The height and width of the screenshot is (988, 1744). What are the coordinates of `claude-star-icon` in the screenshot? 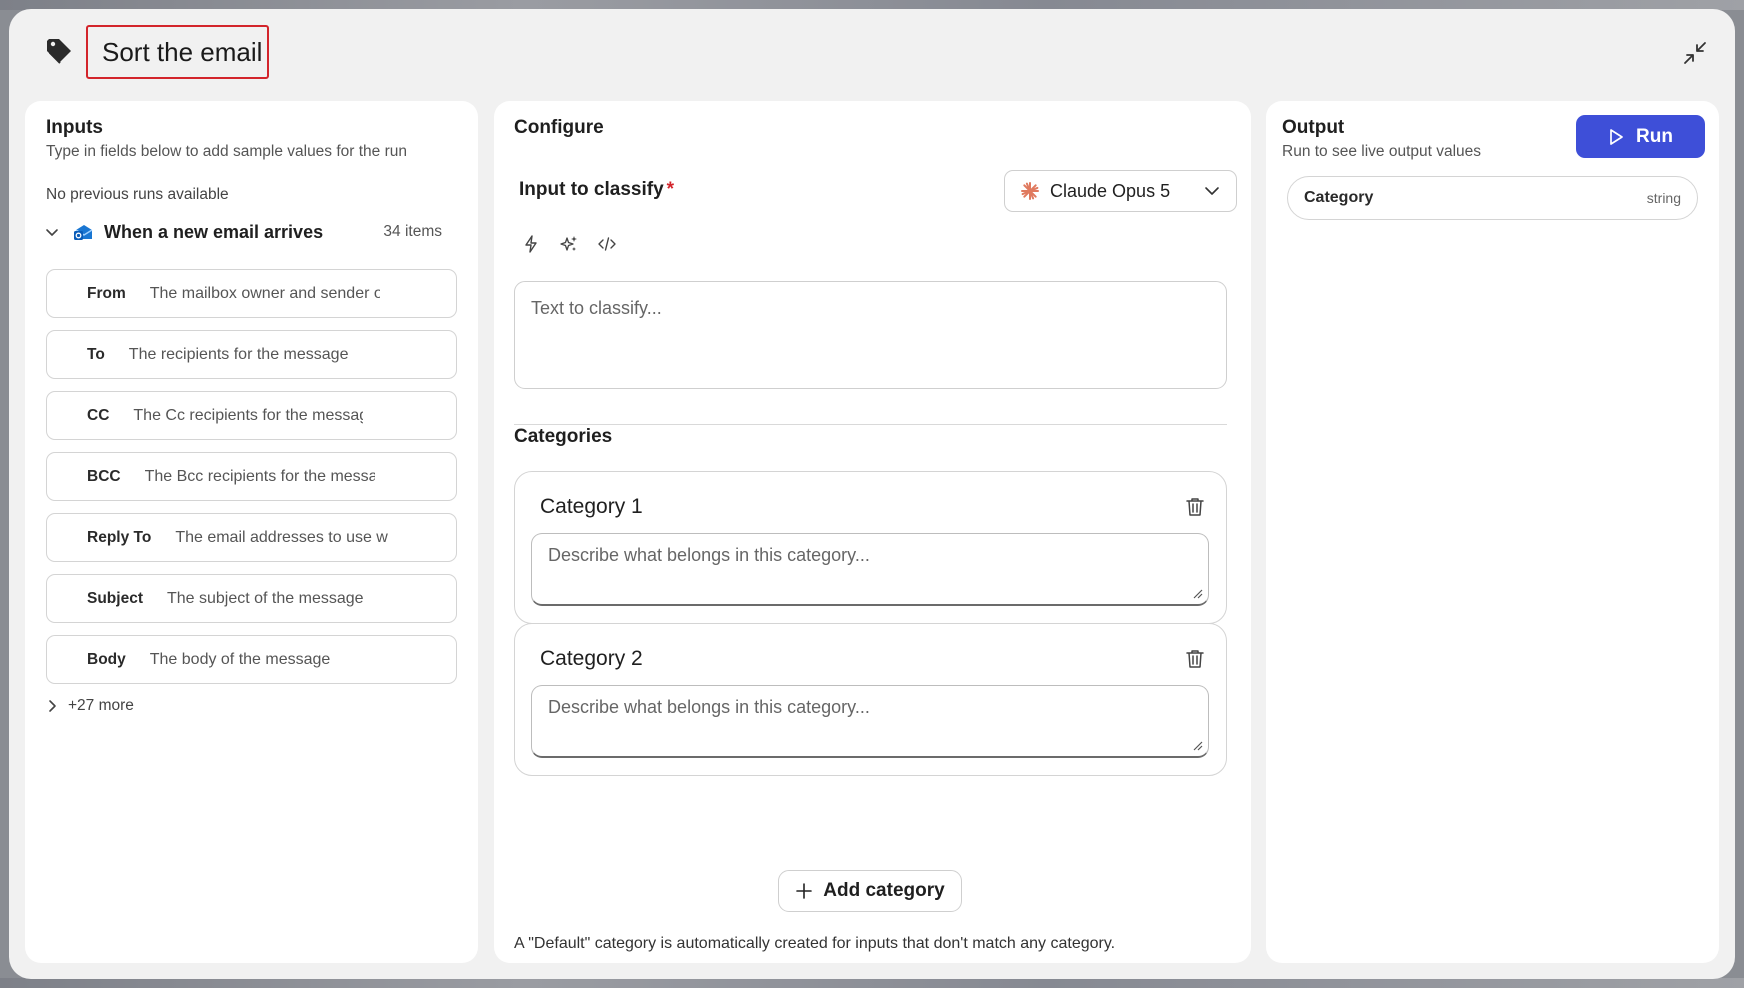 It's located at (1030, 191).